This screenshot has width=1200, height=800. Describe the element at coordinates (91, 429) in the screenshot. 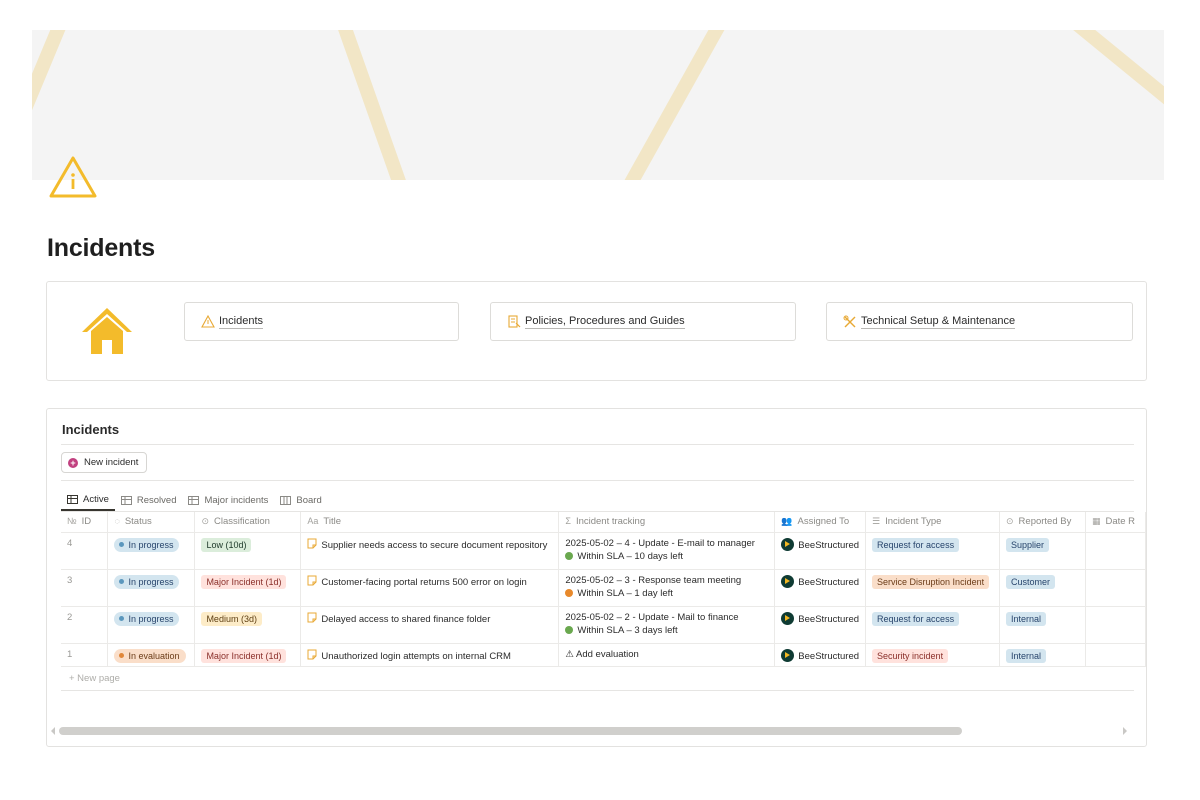

I see `database-title: Incidents` at that location.